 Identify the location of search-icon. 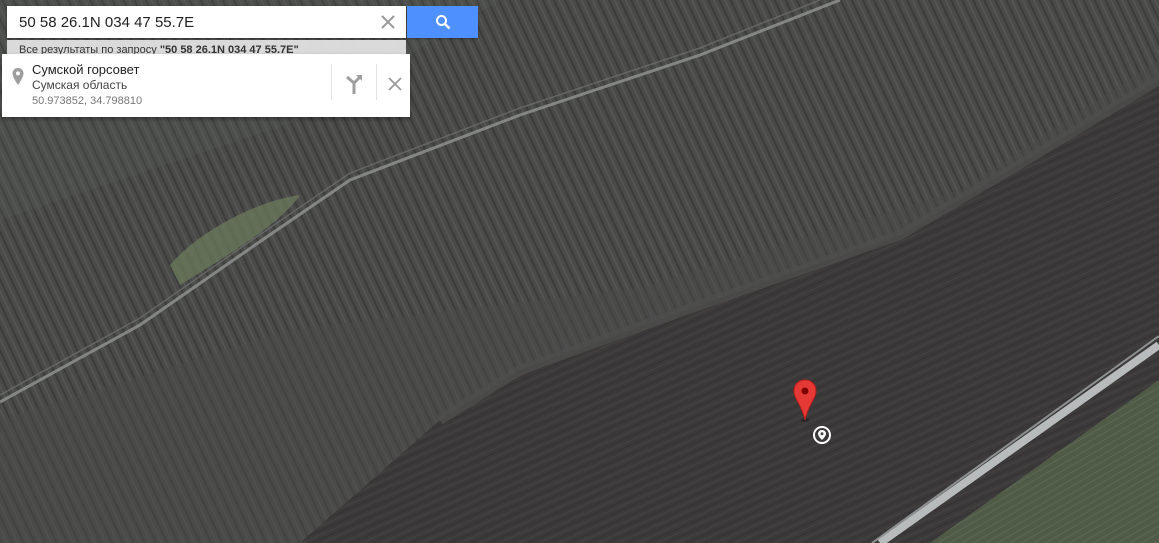
(442, 22).